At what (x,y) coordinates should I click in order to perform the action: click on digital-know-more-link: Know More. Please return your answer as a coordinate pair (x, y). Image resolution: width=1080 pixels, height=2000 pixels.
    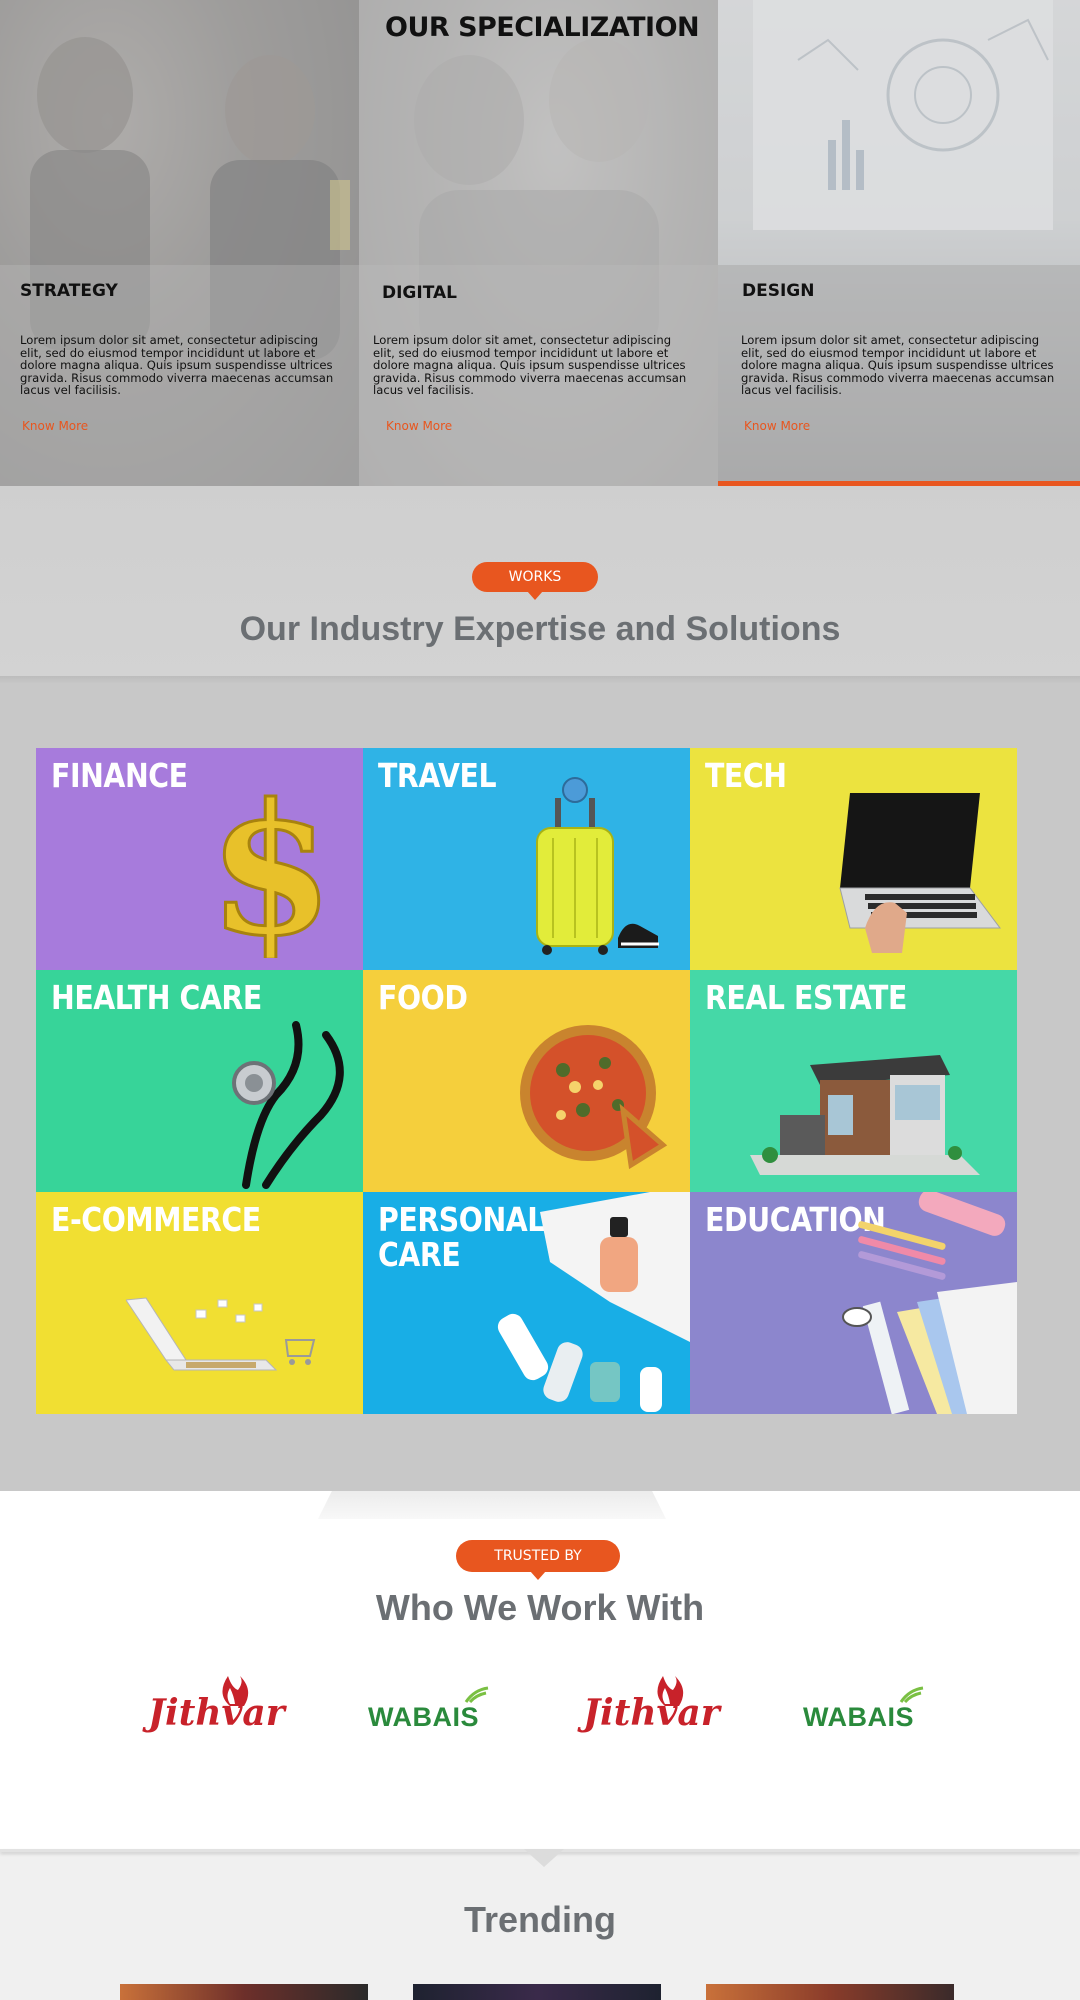
    Looking at the image, I should click on (419, 426).